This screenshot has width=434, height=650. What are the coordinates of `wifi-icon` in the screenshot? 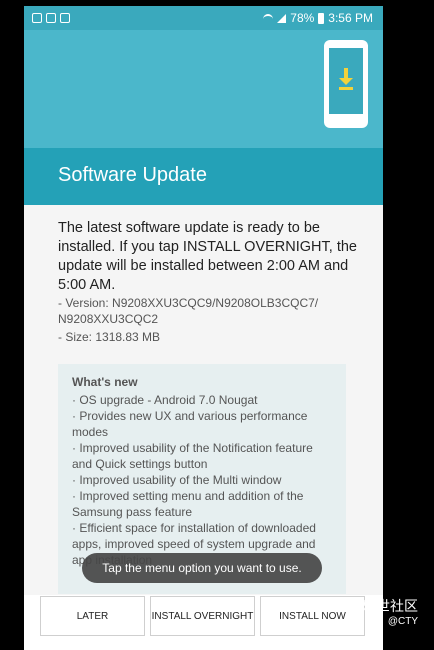 It's located at (268, 18).